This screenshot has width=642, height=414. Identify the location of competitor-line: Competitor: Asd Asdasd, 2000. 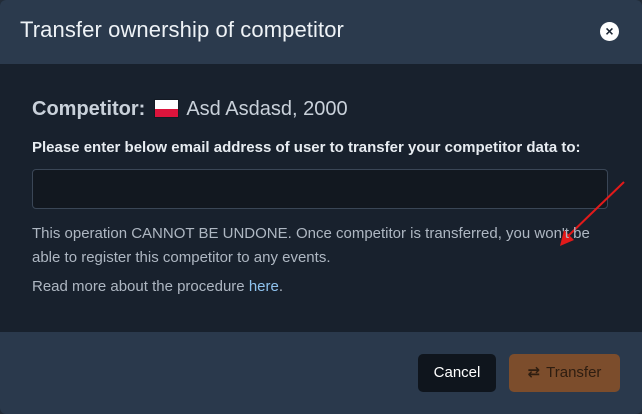
(190, 109).